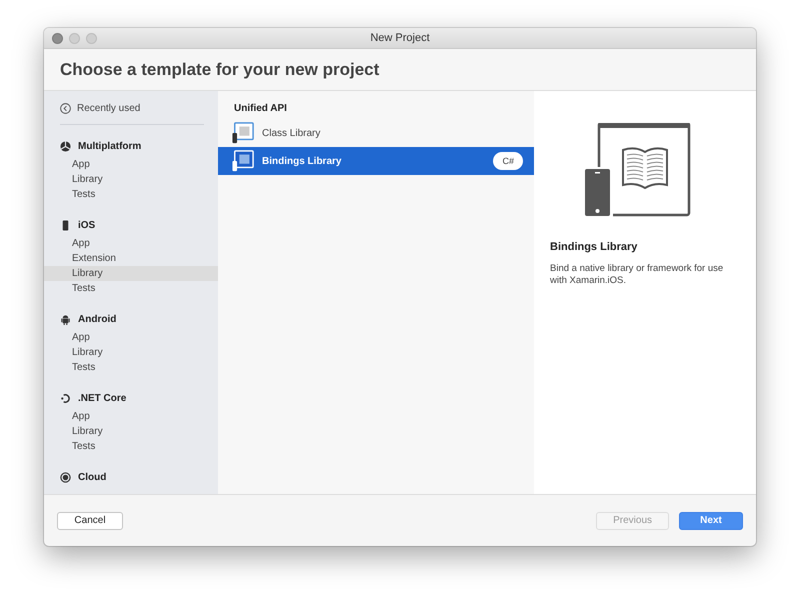 Image resolution: width=800 pixels, height=605 pixels. I want to click on window-title: New Project, so click(400, 38).